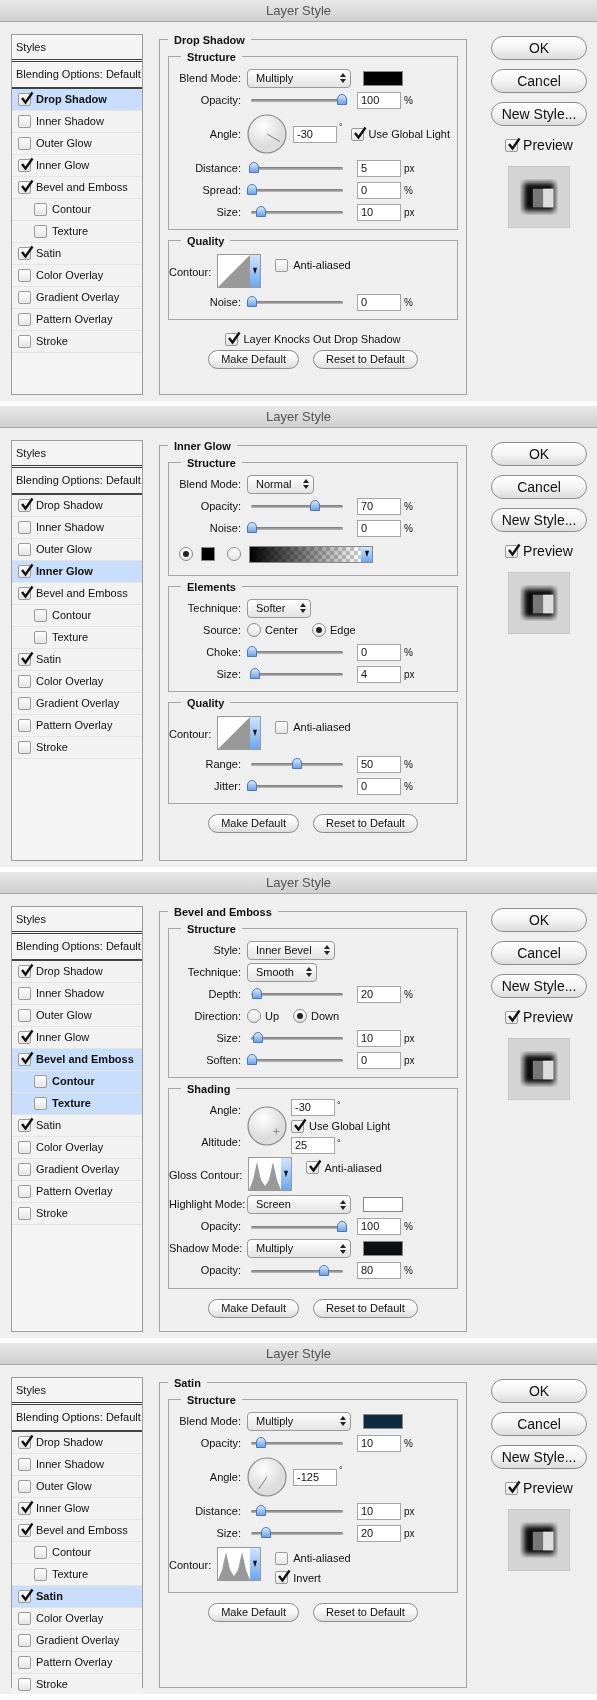 The height and width of the screenshot is (1700, 597). I want to click on value-field: -125, so click(315, 1477).